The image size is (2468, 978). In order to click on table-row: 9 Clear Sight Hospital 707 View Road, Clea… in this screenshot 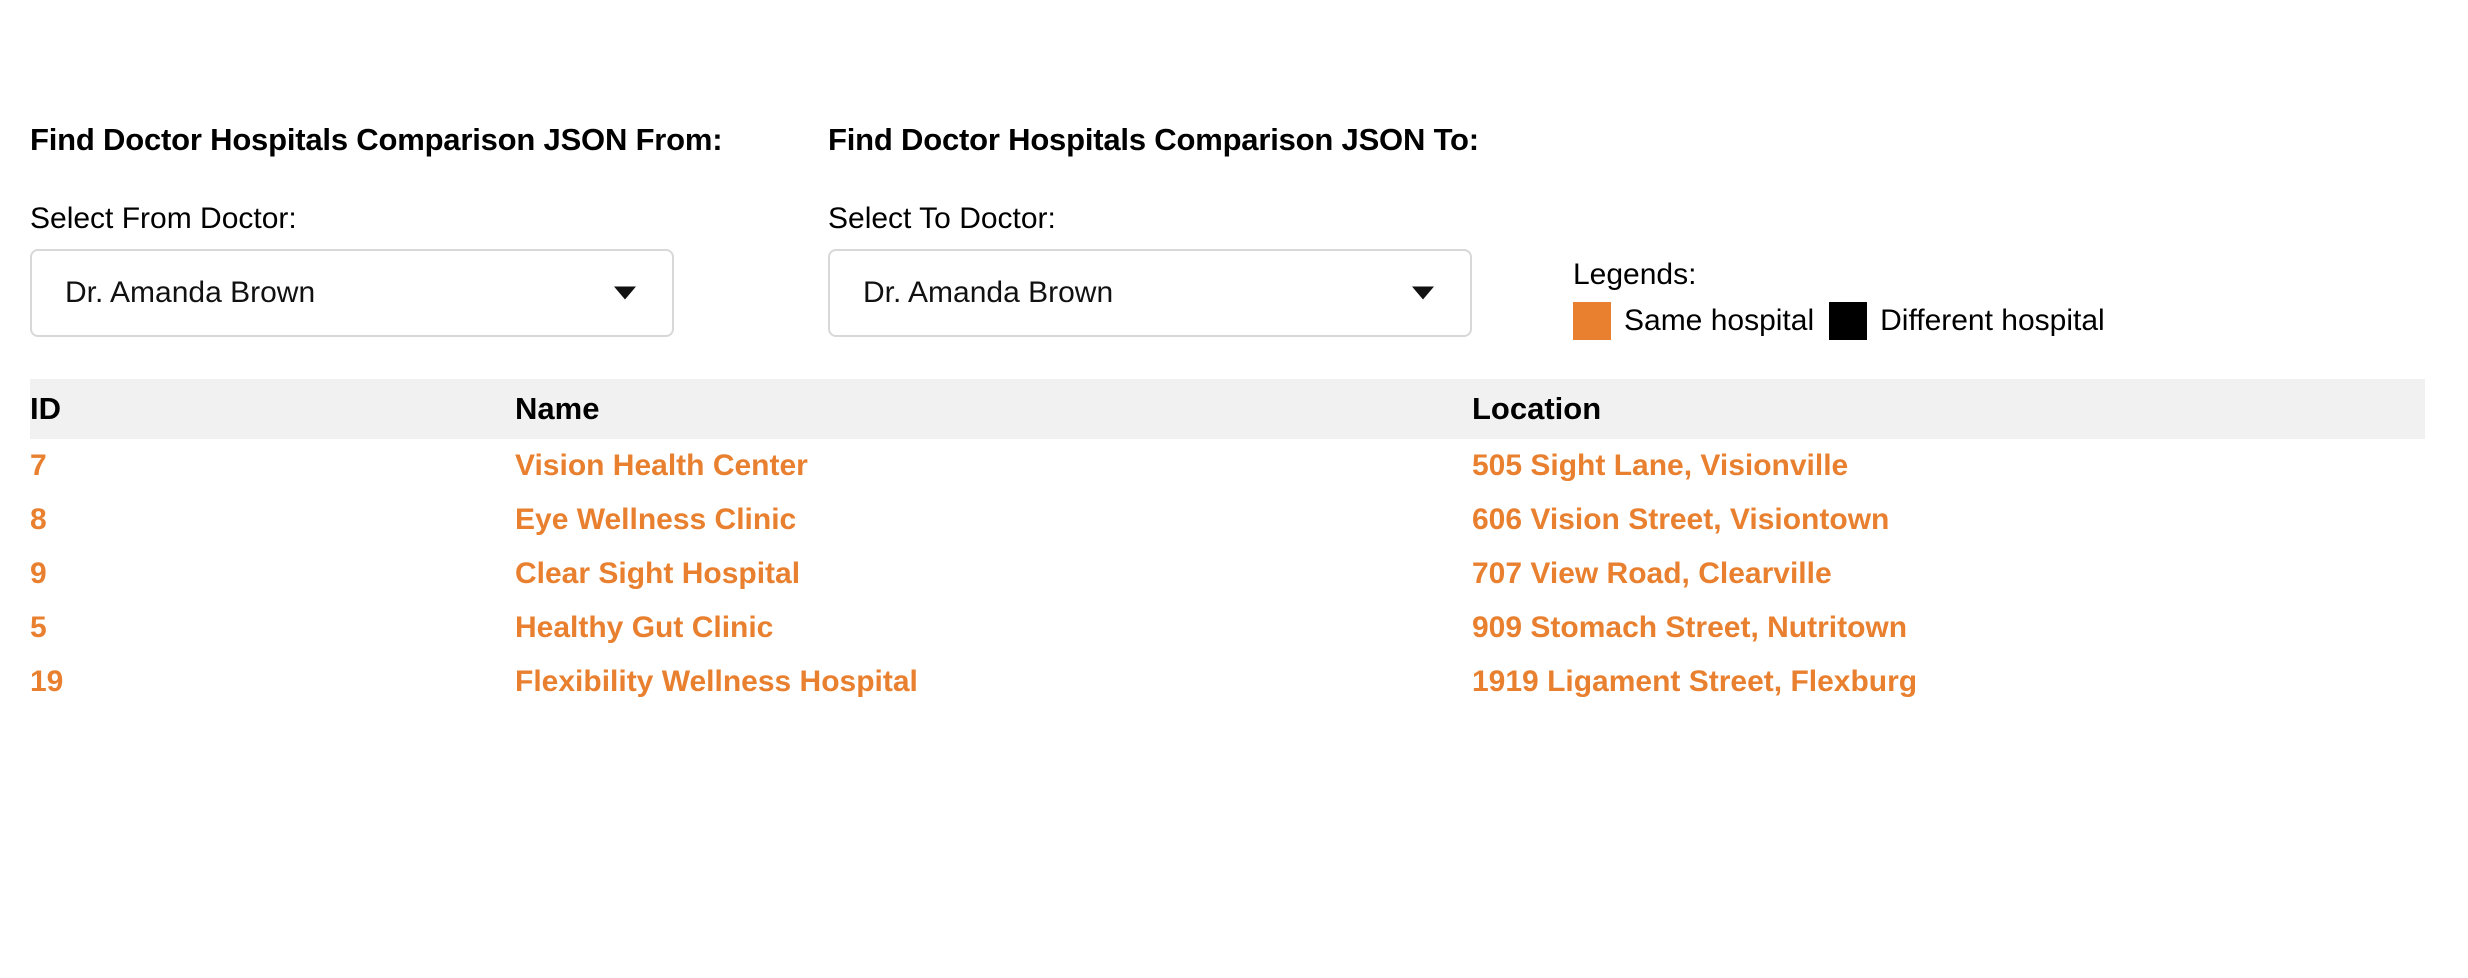, I will do `click(1227, 574)`.